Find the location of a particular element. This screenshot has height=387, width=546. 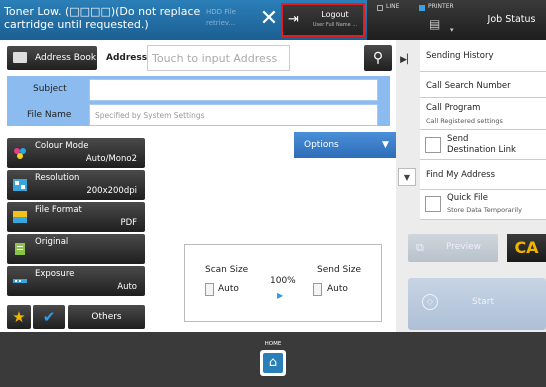

call-search-number-item: Call Search Number is located at coordinates (483, 85).